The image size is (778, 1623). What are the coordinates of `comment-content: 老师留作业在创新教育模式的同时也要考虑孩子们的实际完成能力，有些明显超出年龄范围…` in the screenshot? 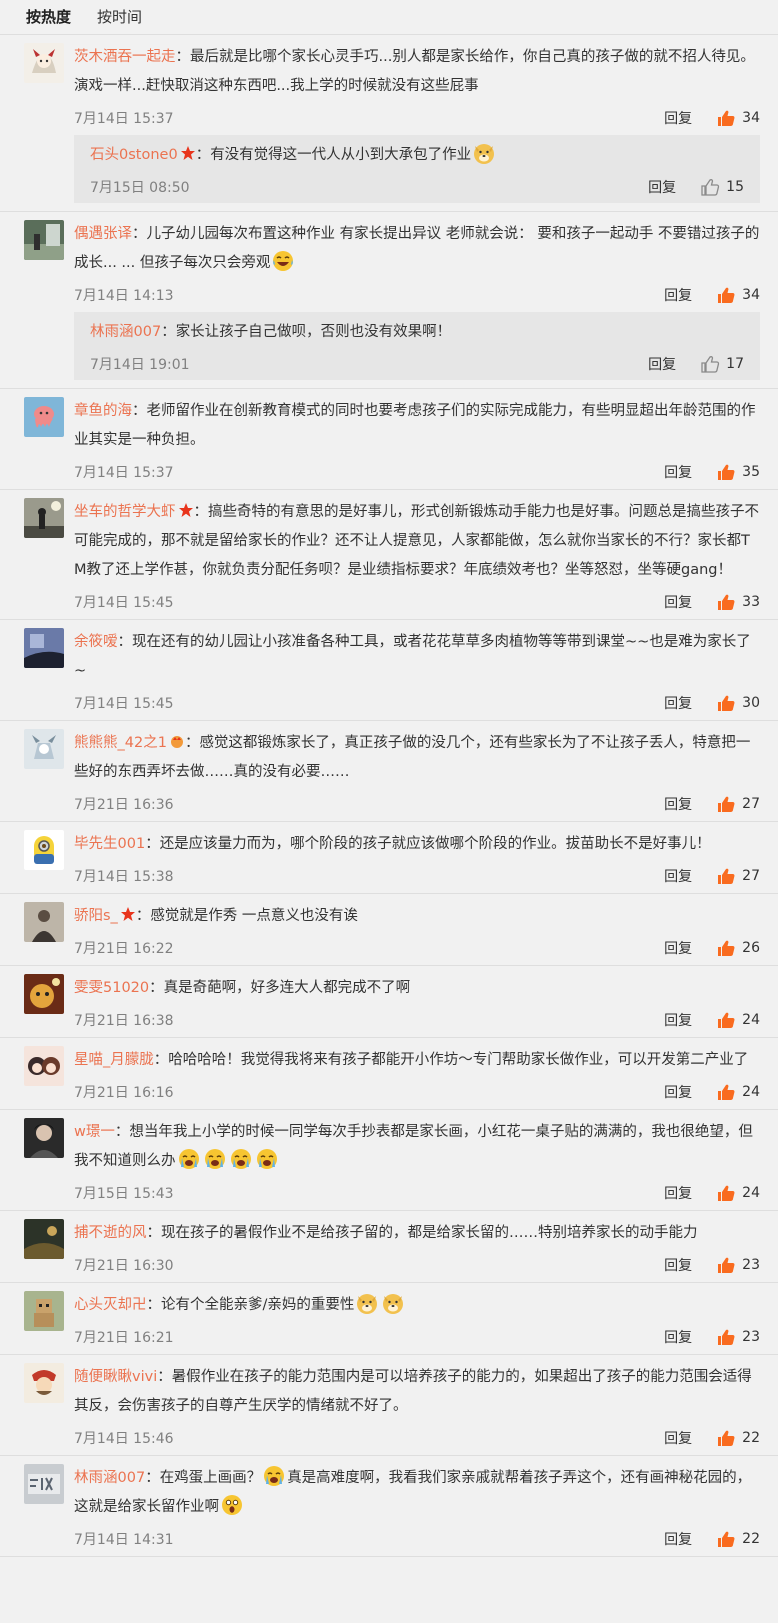 It's located at (415, 425).